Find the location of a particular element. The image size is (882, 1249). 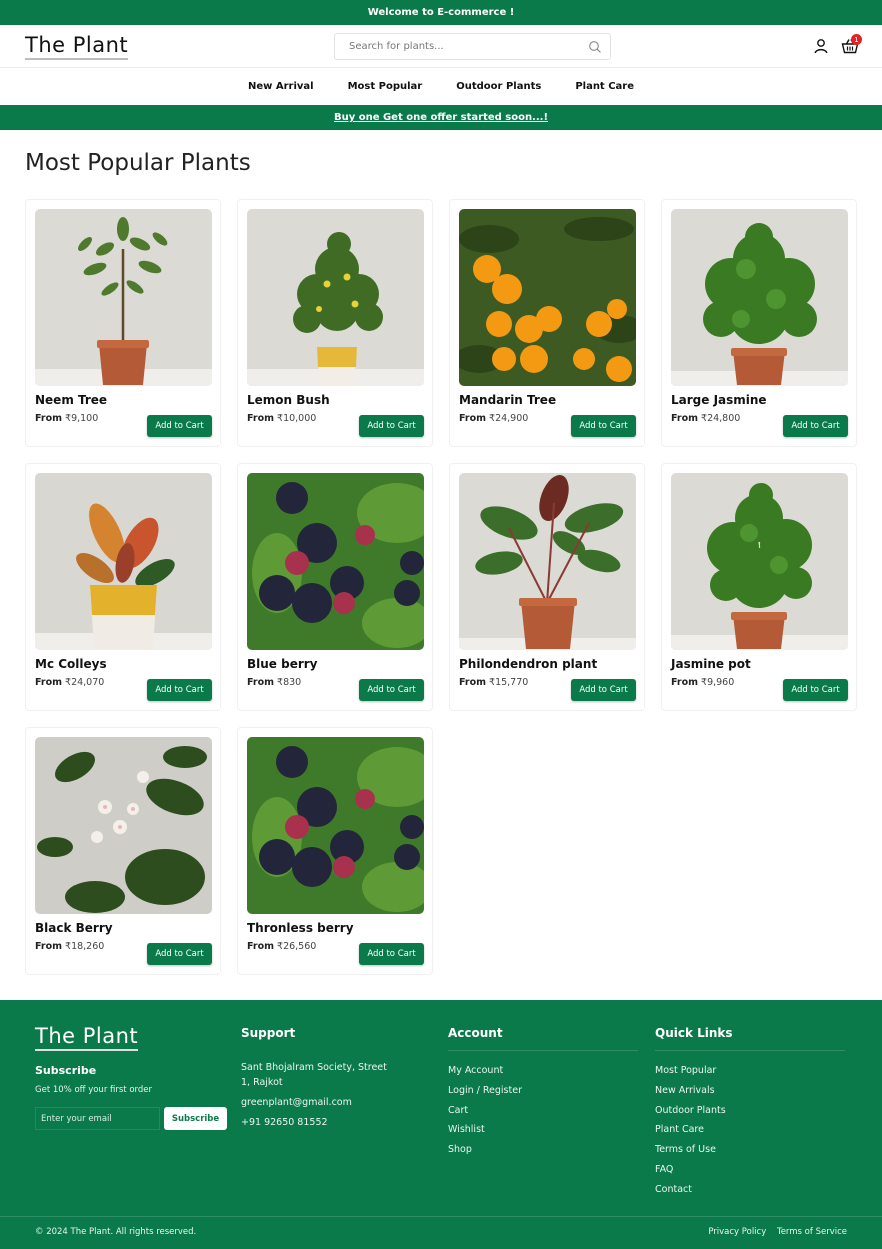

nav-item-plant-care: Plant Care is located at coordinates (604, 86).